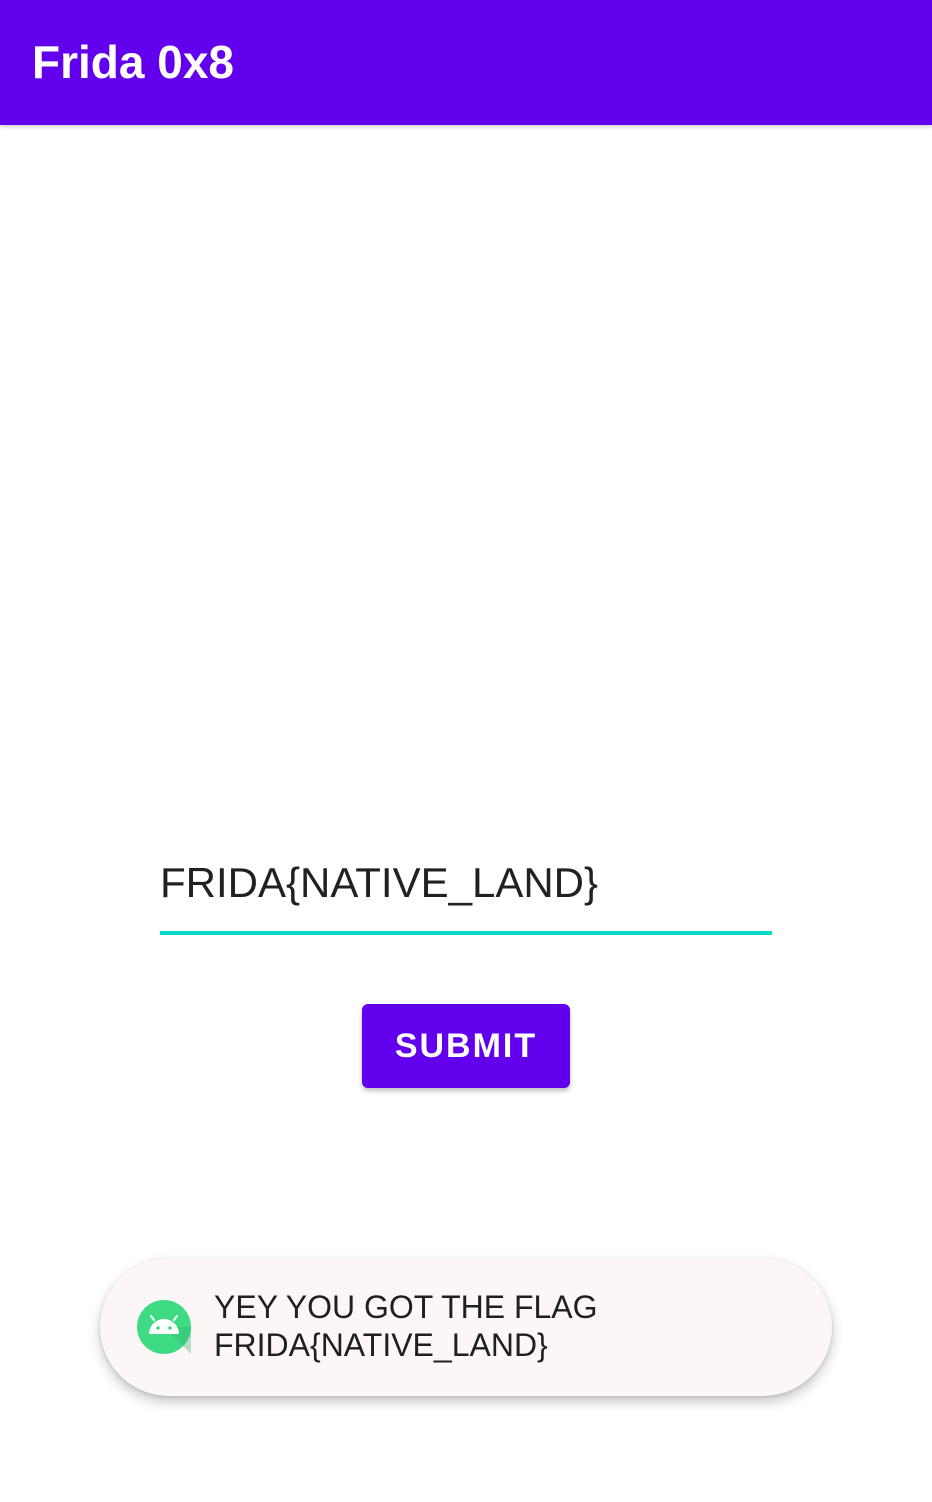  What do you see at coordinates (381, 1345) in the screenshot?
I see `toast-line-2: FRIDA{NATIVE_LAND}` at bounding box center [381, 1345].